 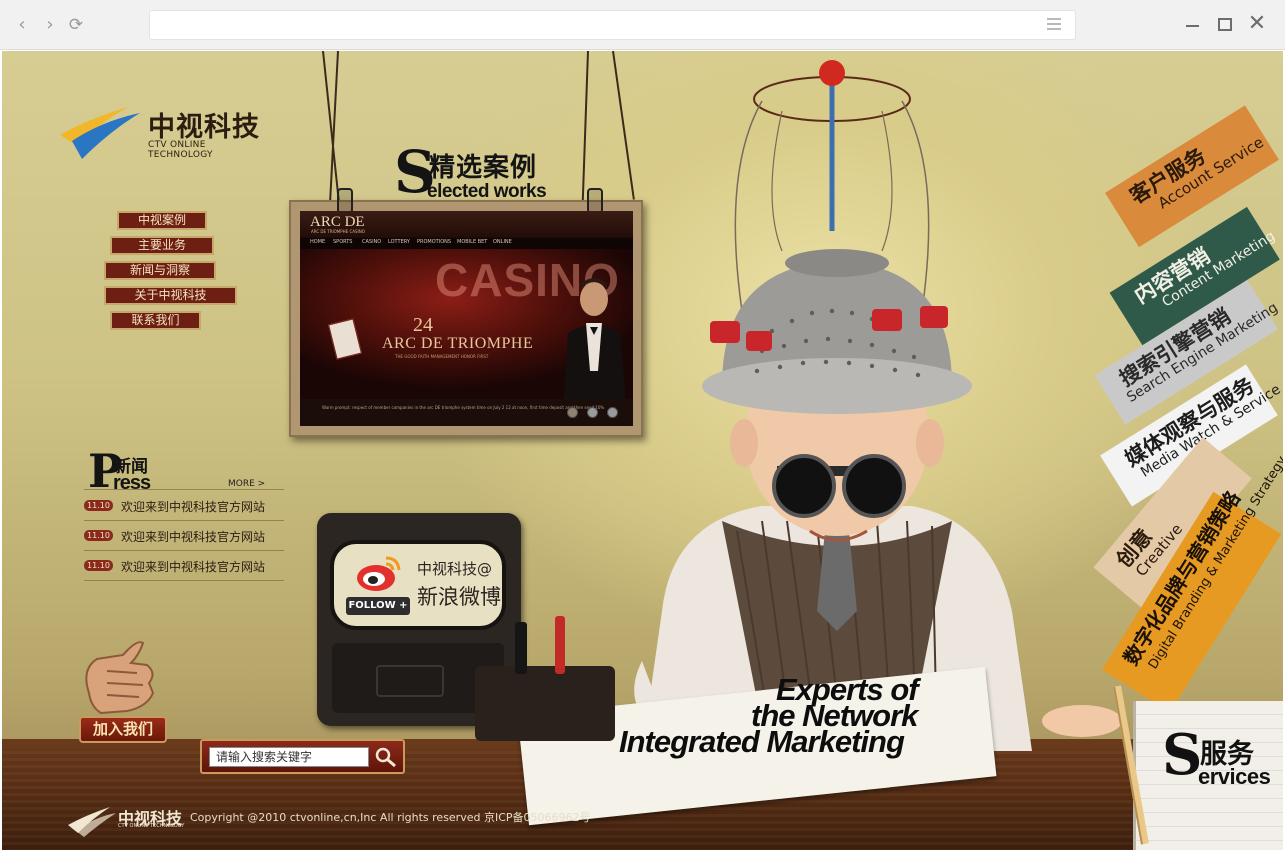 I want to click on follow-button: FOLLOW +, so click(x=378, y=606).